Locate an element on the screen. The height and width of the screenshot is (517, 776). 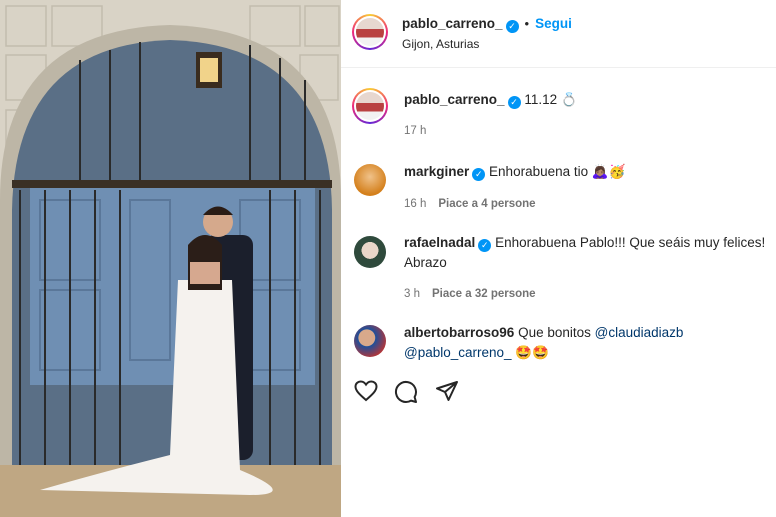
share-icon is located at coordinates (447, 391).